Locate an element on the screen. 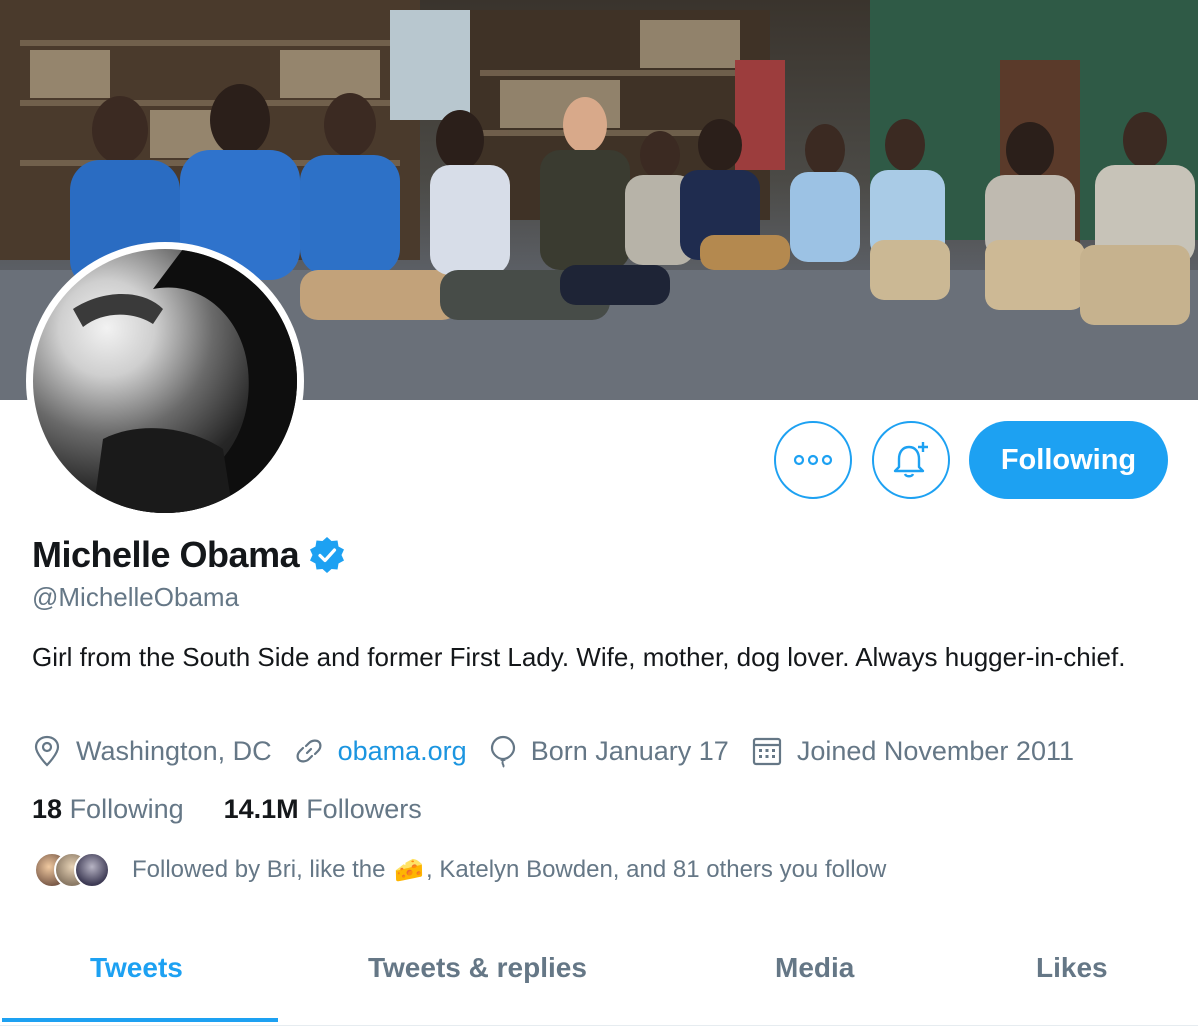 Image resolution: width=1198 pixels, height=1026 pixels. tab-media: Media is located at coordinates (814, 968).